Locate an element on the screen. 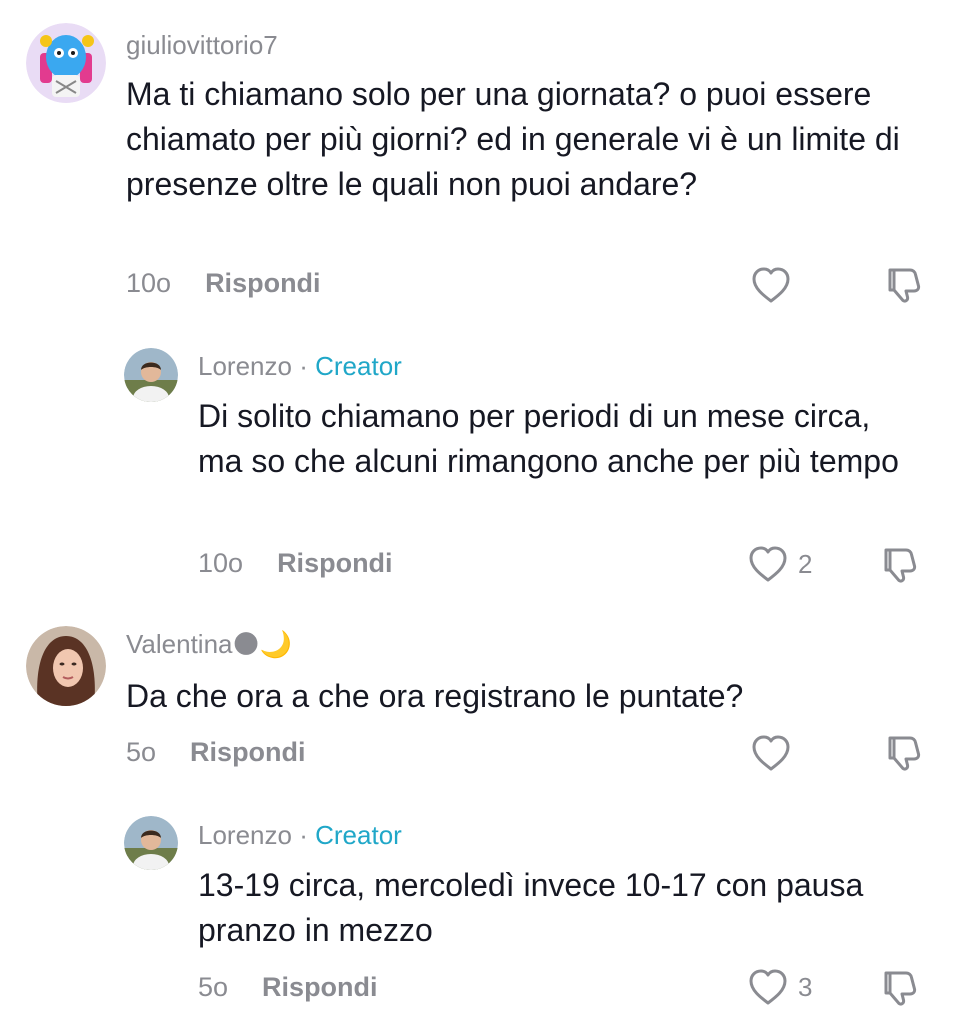  comment-username: giuliovittorio7 is located at coordinates (202, 45).